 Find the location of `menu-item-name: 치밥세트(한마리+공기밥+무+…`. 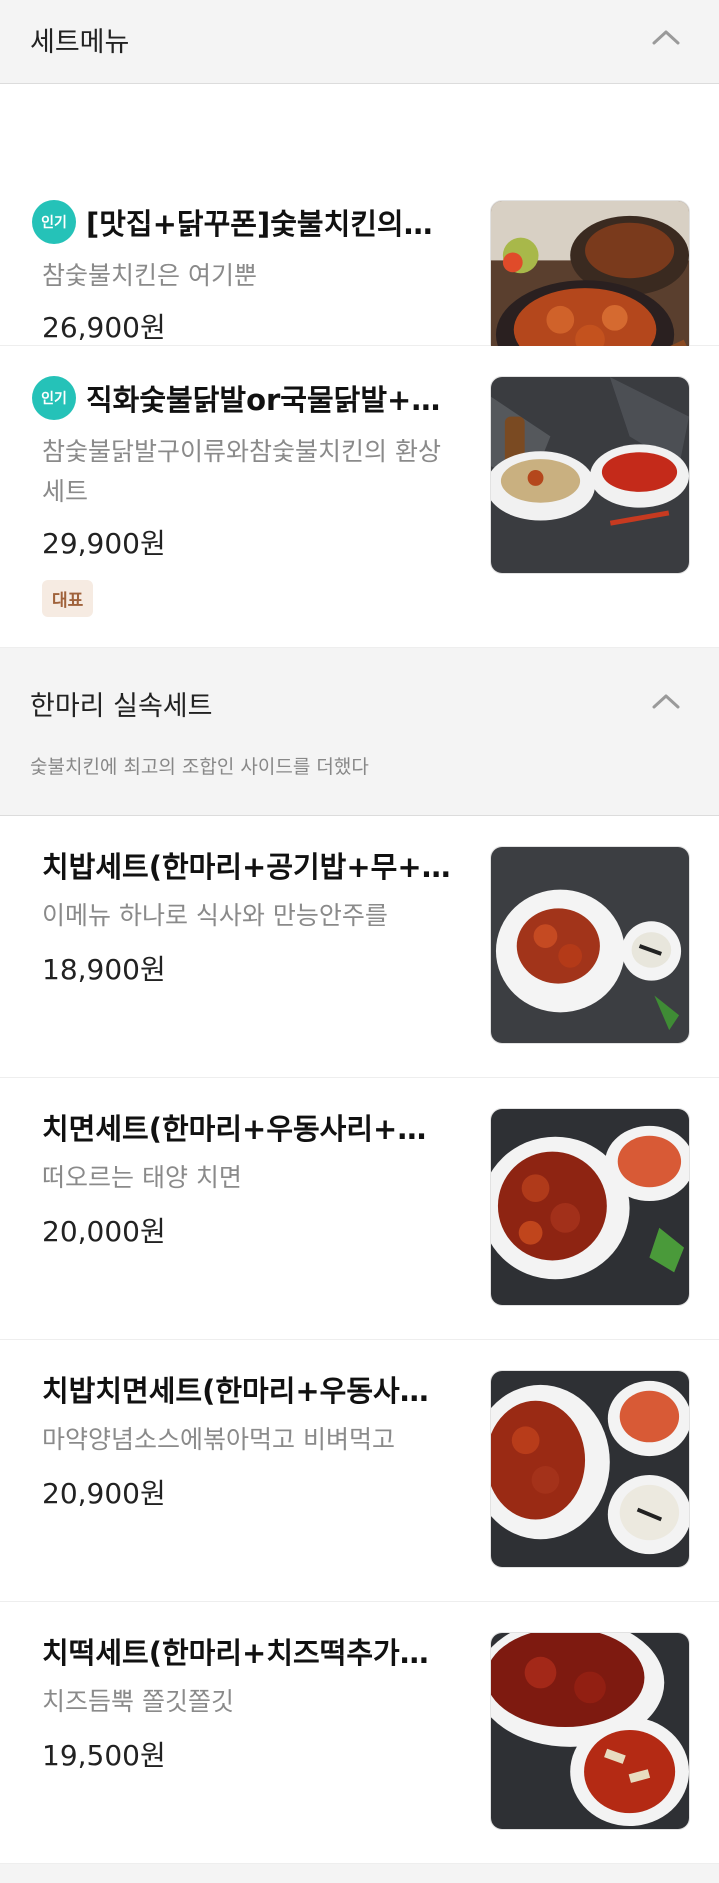

menu-item-name: 치밥세트(한마리+공기밥+무+… is located at coordinates (246, 867).